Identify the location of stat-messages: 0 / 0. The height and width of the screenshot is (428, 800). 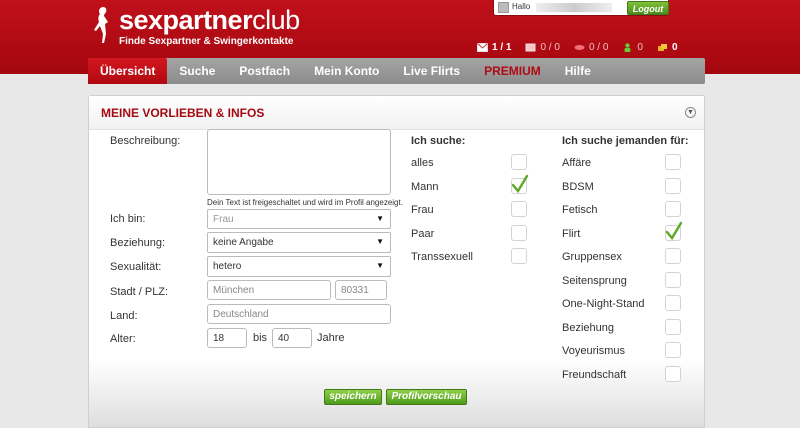
(542, 47).